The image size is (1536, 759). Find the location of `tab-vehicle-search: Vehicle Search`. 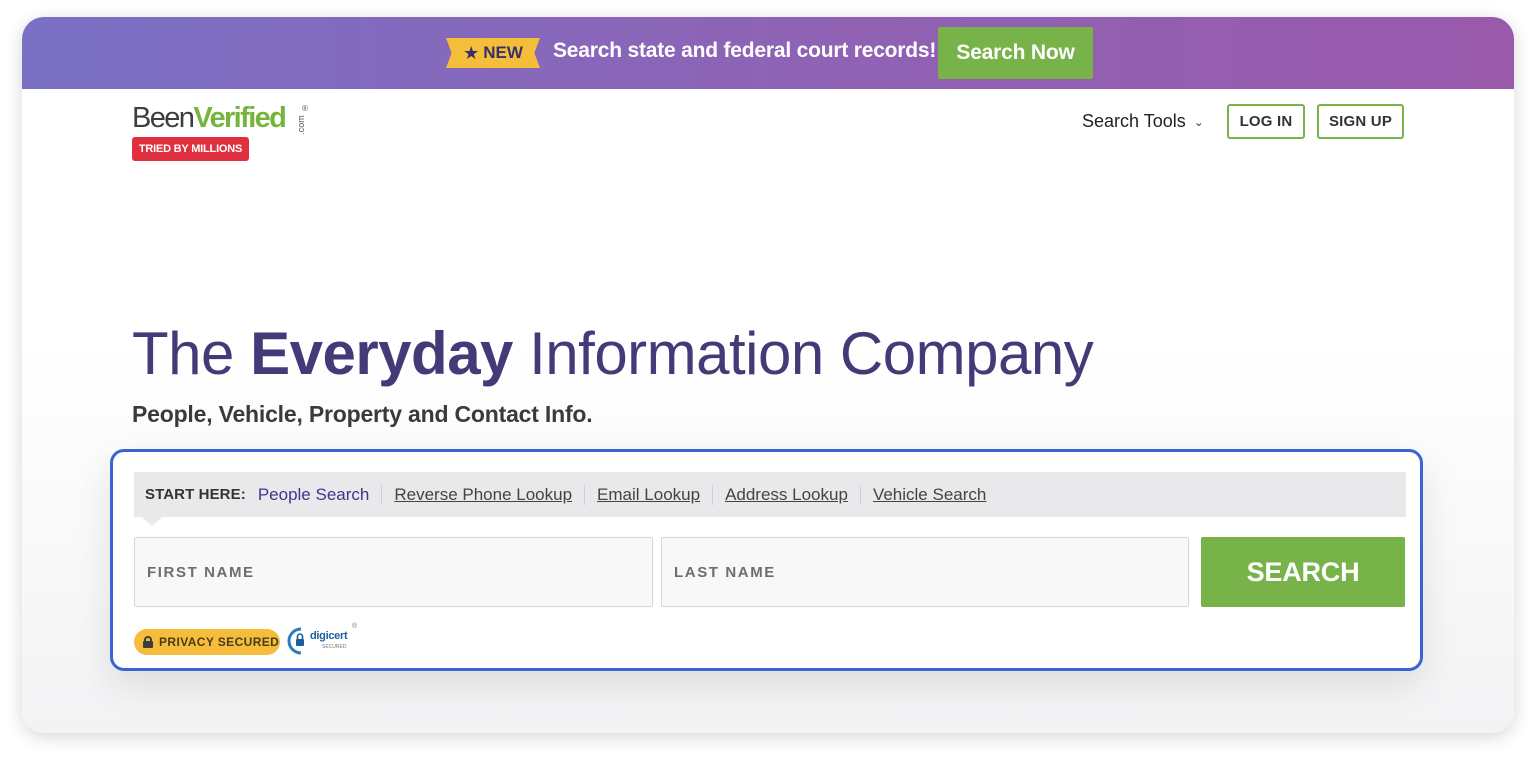

tab-vehicle-search: Vehicle Search is located at coordinates (928, 494).